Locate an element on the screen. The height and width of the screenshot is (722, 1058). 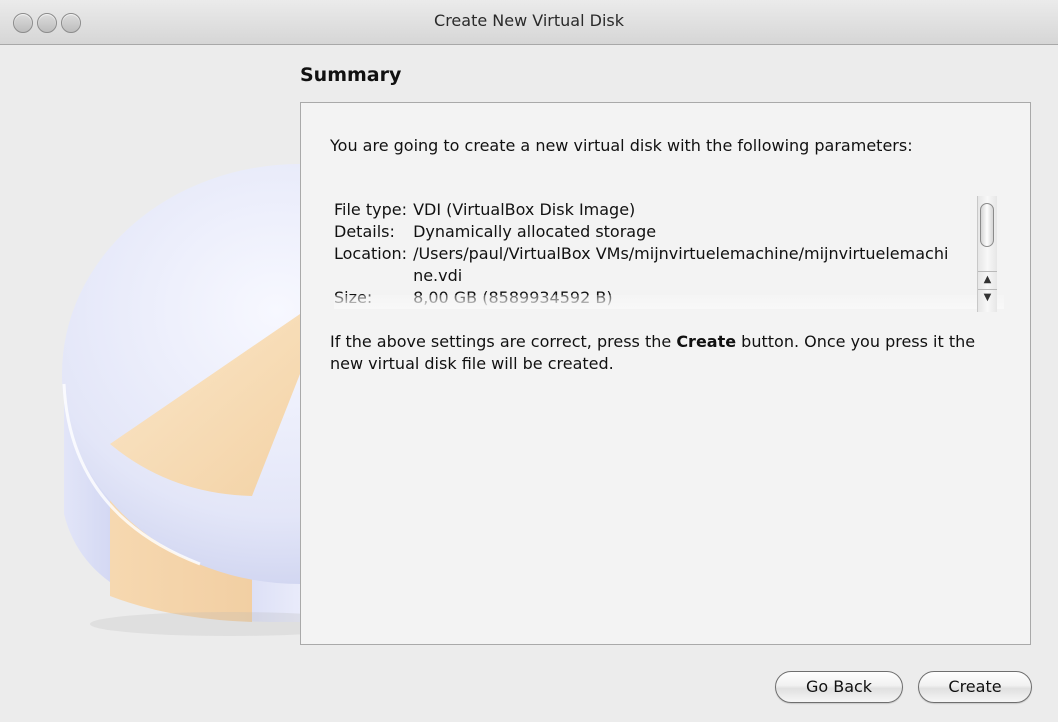
window-title: Create New Virtual Disk is located at coordinates (529, 20).